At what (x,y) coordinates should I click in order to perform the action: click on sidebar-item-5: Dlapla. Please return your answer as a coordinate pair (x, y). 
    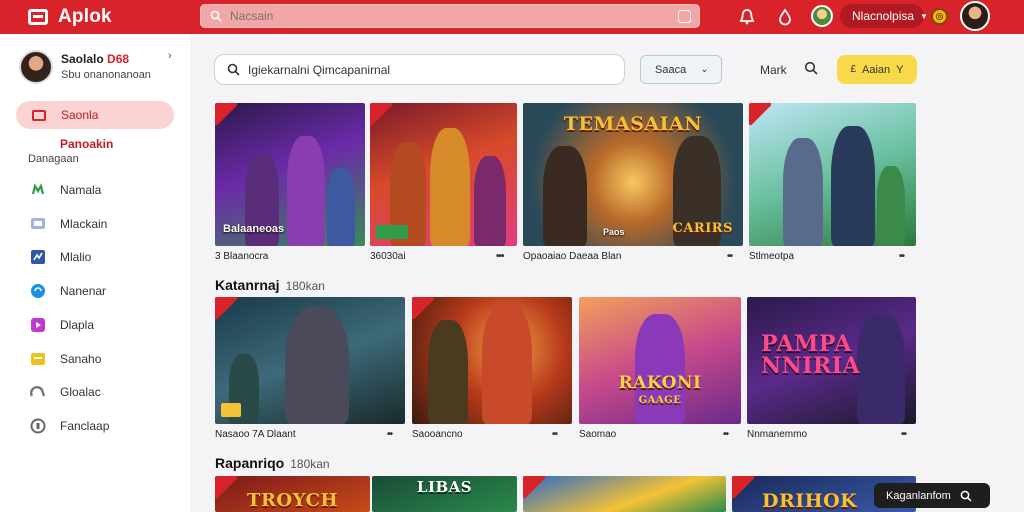
    Looking at the image, I should click on (62, 325).